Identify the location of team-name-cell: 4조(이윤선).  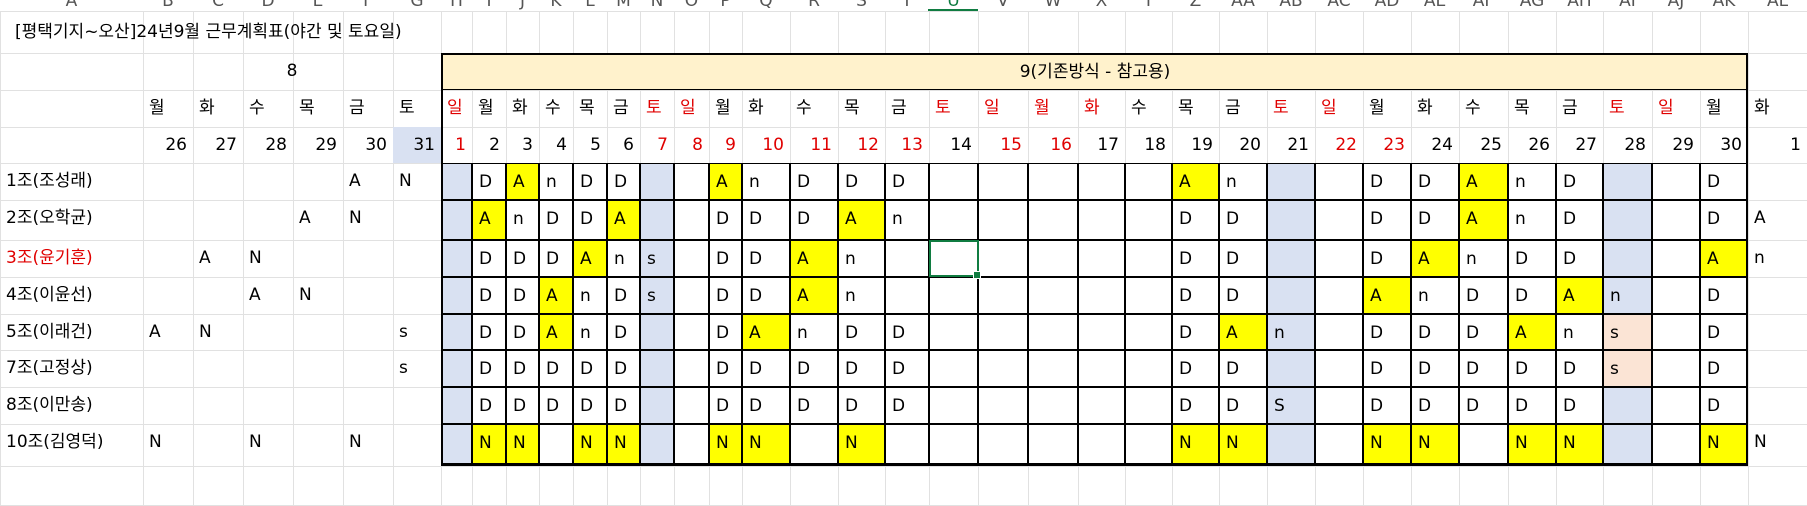
(71, 295).